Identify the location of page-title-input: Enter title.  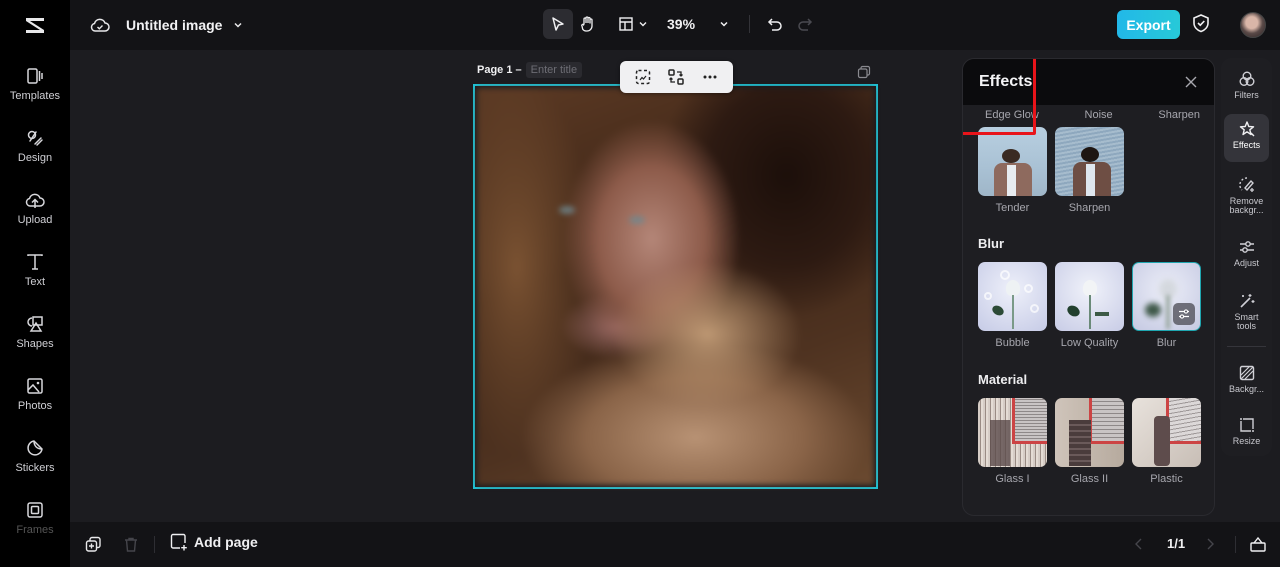
(554, 70).